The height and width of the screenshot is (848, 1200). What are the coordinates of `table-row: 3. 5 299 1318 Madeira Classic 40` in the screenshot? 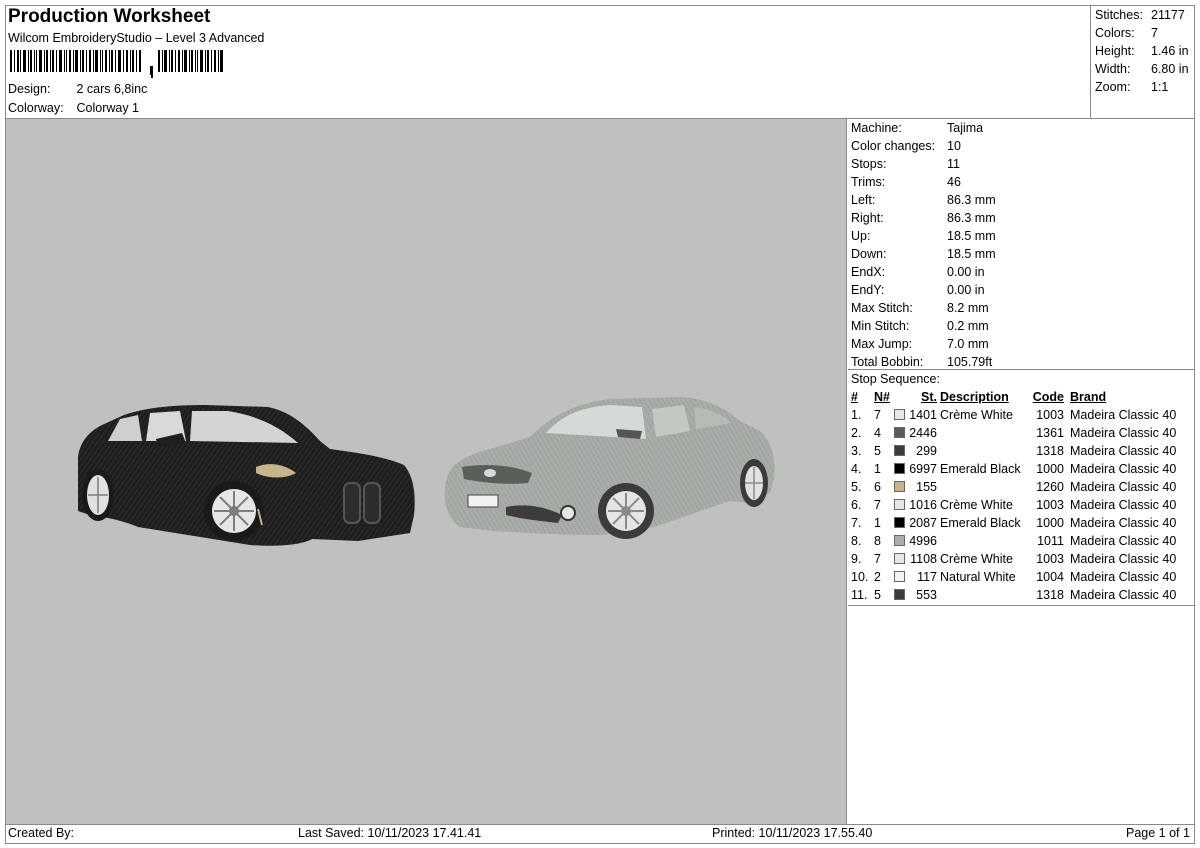 It's located at (1015, 451).